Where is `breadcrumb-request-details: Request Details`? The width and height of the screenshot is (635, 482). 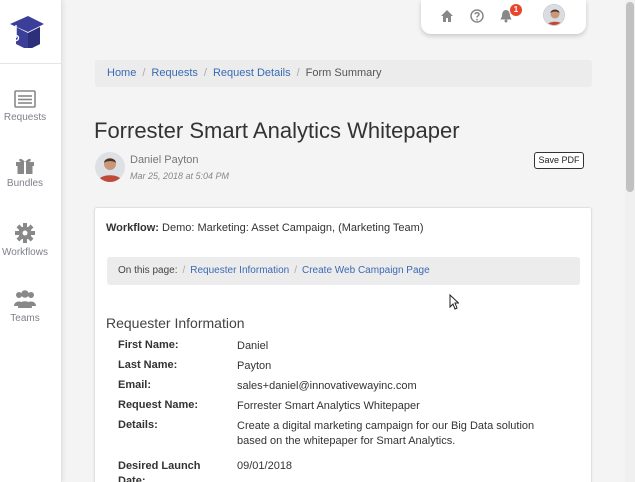 breadcrumb-request-details: Request Details is located at coordinates (252, 73).